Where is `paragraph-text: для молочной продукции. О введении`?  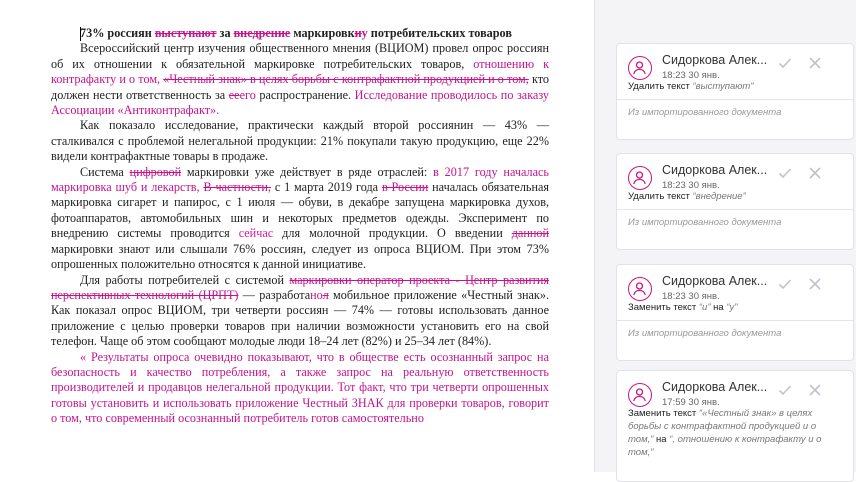 paragraph-text: для молочной продукции. О введении is located at coordinates (392, 233).